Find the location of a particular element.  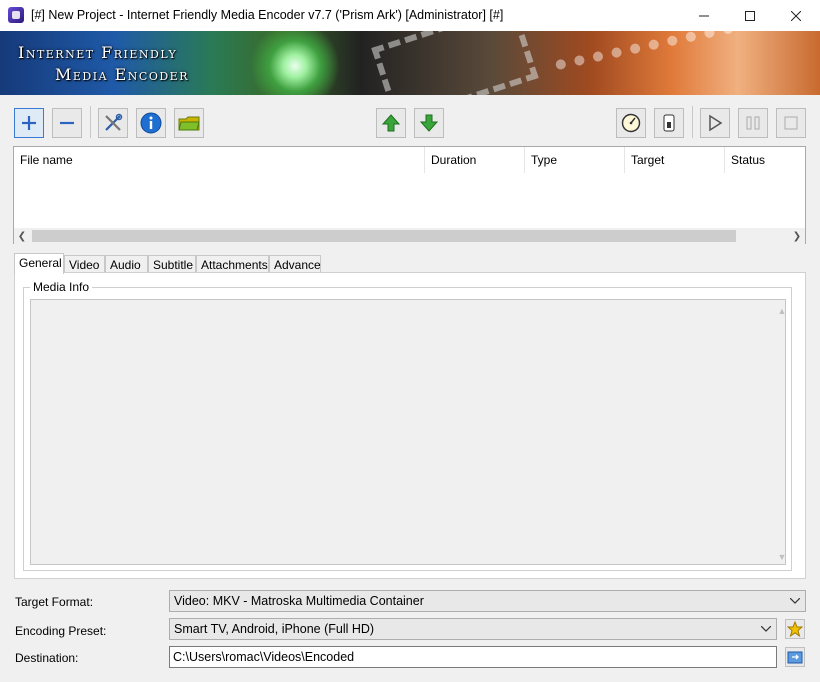

encoding-preset-value: Smart TV, Android, iPhone (Full HD) is located at coordinates (274, 629).